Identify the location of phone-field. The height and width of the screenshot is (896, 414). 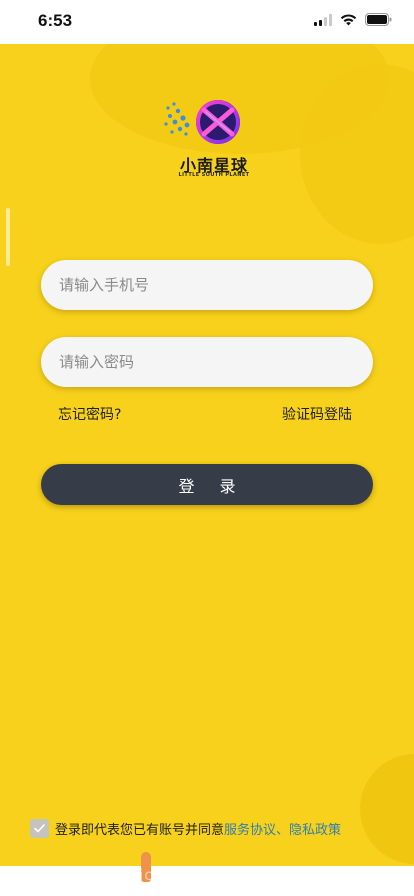
(207, 285).